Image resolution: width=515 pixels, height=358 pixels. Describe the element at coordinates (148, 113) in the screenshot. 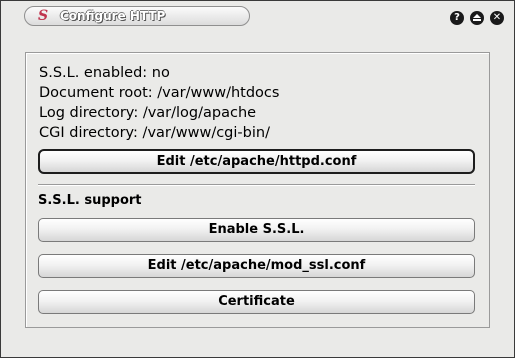

I see `log-directory-text: Log directory: /var/log/apache` at that location.